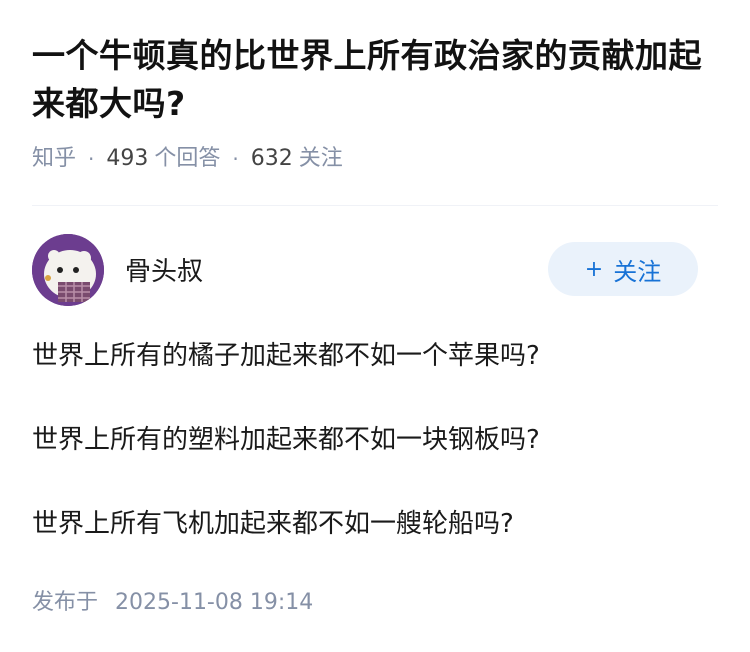 This screenshot has width=750, height=652. What do you see at coordinates (375, 80) in the screenshot?
I see `question-title: 一个牛顿真的比世界上所有政治家的贡献加起来都大吗?` at bounding box center [375, 80].